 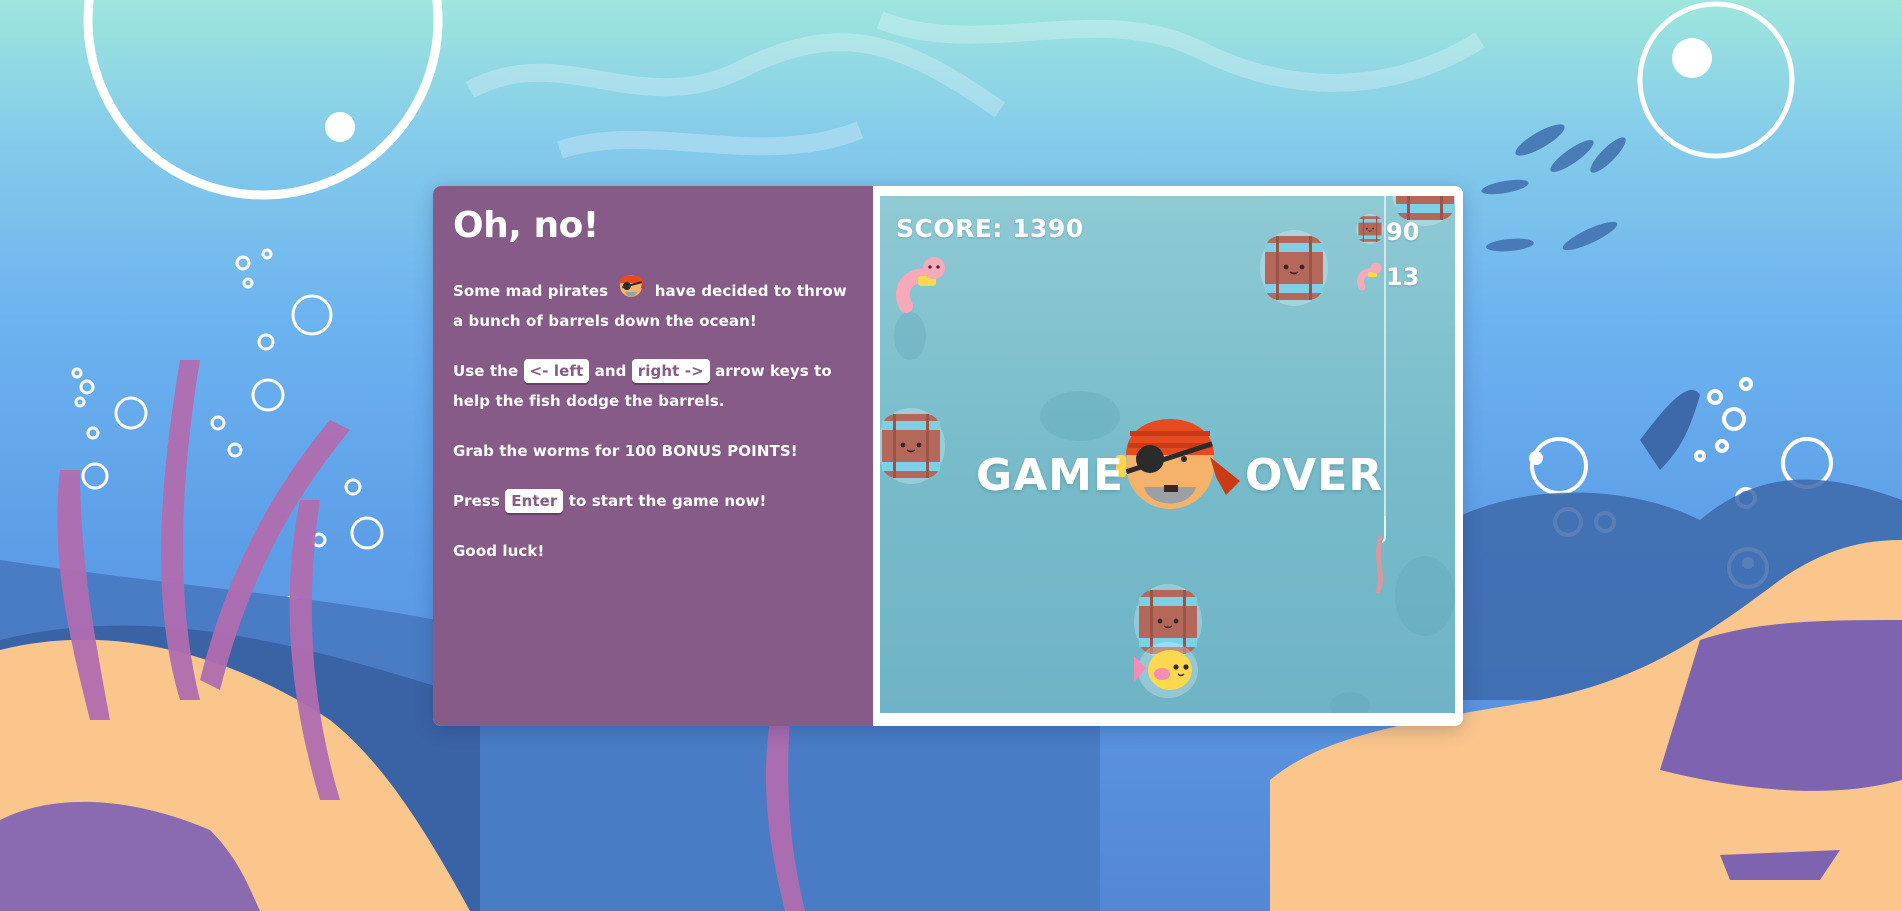 What do you see at coordinates (667, 500) in the screenshot?
I see `p4-after: to start the game now!` at bounding box center [667, 500].